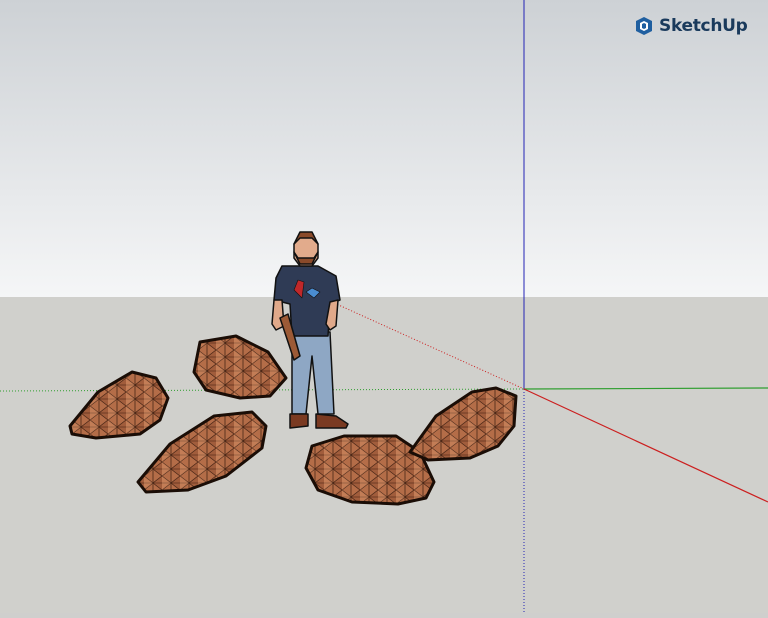 The image size is (768, 618). Describe the element at coordinates (703, 26) in the screenshot. I see `logo-text: SketchUp` at that location.